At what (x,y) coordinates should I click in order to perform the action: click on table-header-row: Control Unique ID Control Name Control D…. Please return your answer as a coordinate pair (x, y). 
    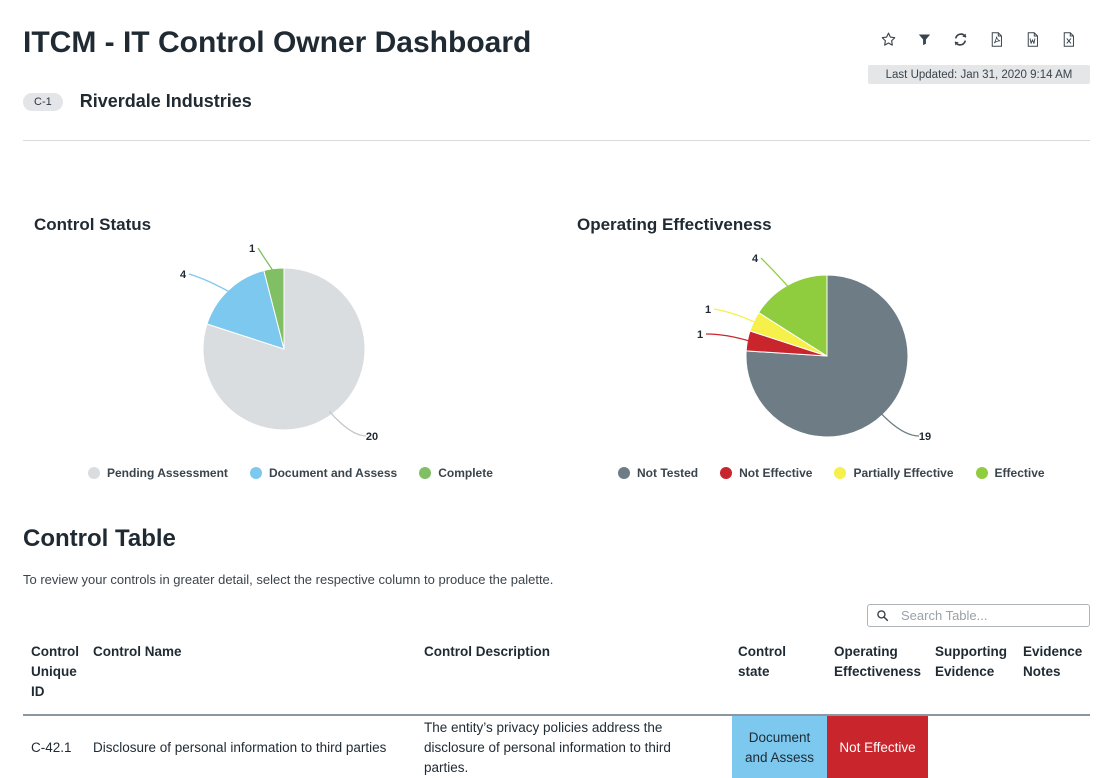
    Looking at the image, I should click on (556, 678).